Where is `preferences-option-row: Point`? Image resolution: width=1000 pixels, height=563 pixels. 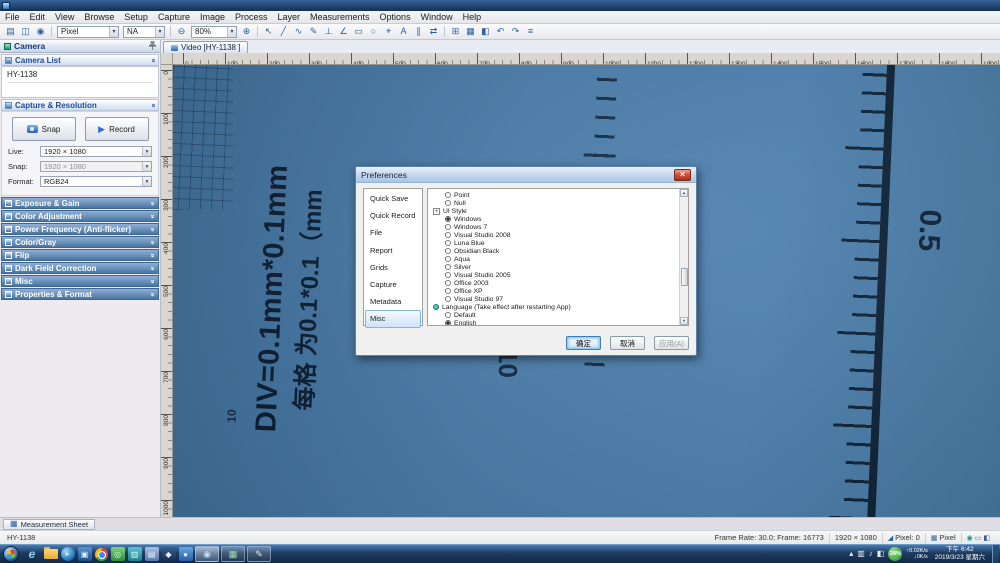 preferences-option-row: Point is located at coordinates (559, 195).